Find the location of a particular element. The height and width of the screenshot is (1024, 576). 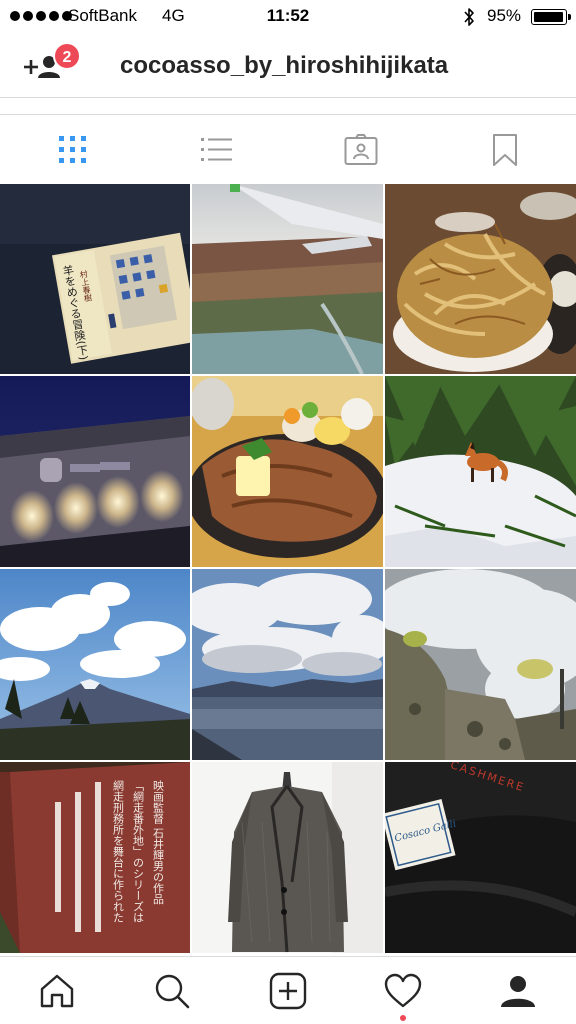

profile-icon is located at coordinates (518, 991).